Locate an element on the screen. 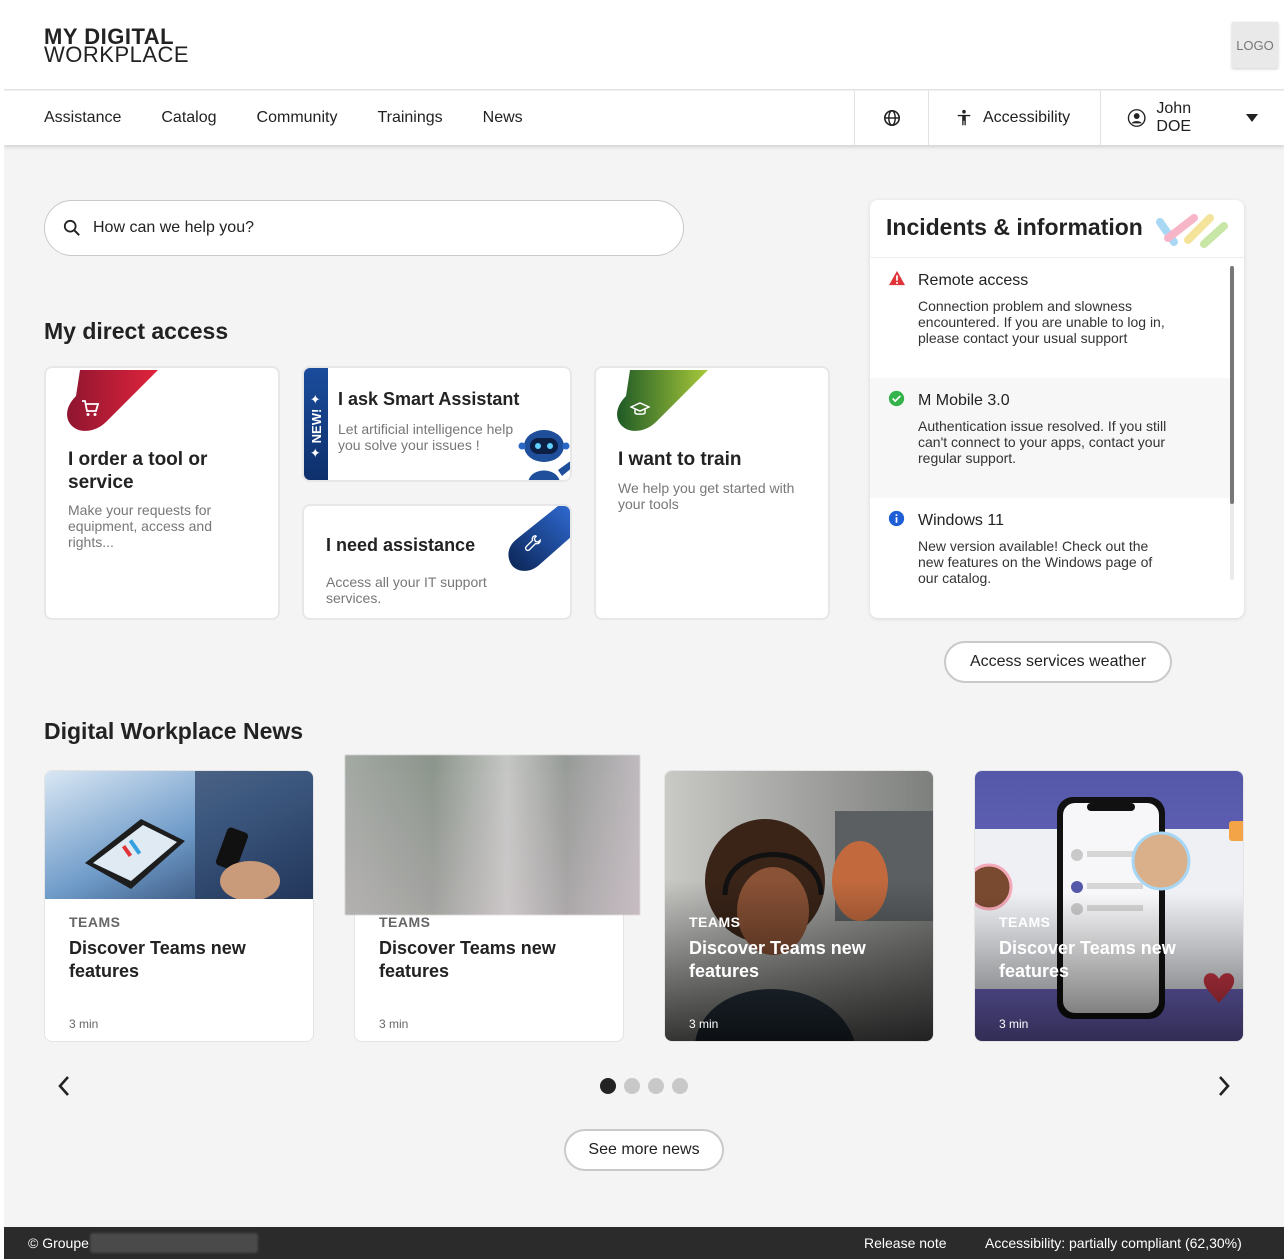  search-bar is located at coordinates (364, 228).